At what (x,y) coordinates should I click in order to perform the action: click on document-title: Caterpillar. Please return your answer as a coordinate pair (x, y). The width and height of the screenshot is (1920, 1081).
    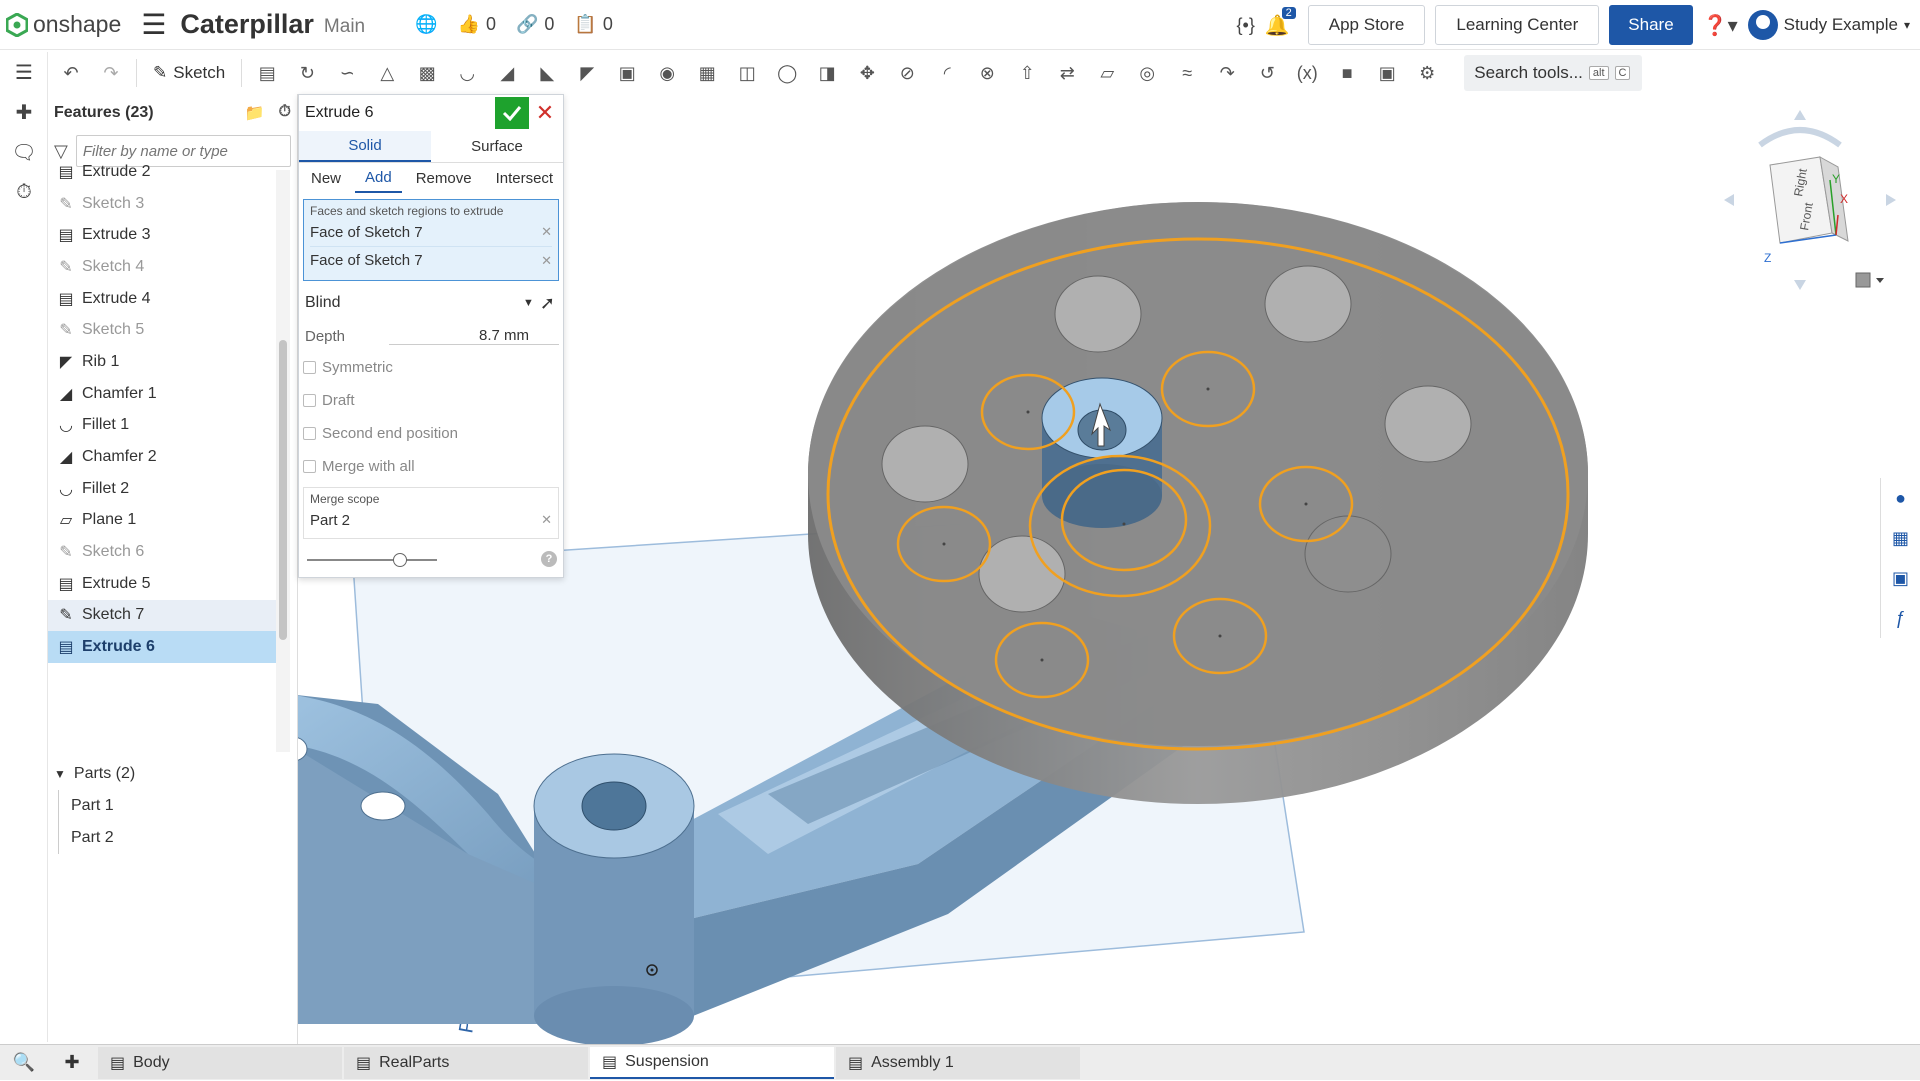
    Looking at the image, I should click on (247, 24).